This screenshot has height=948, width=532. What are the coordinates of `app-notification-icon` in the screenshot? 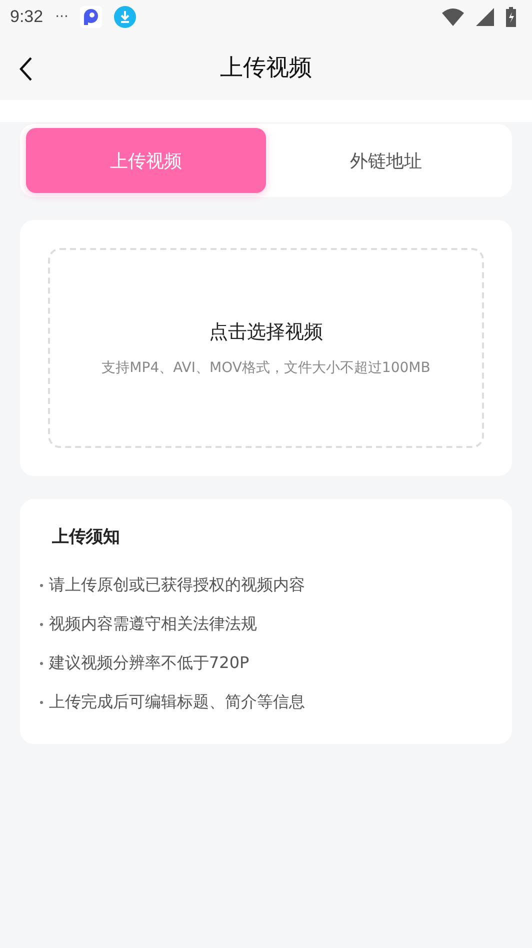 It's located at (91, 17).